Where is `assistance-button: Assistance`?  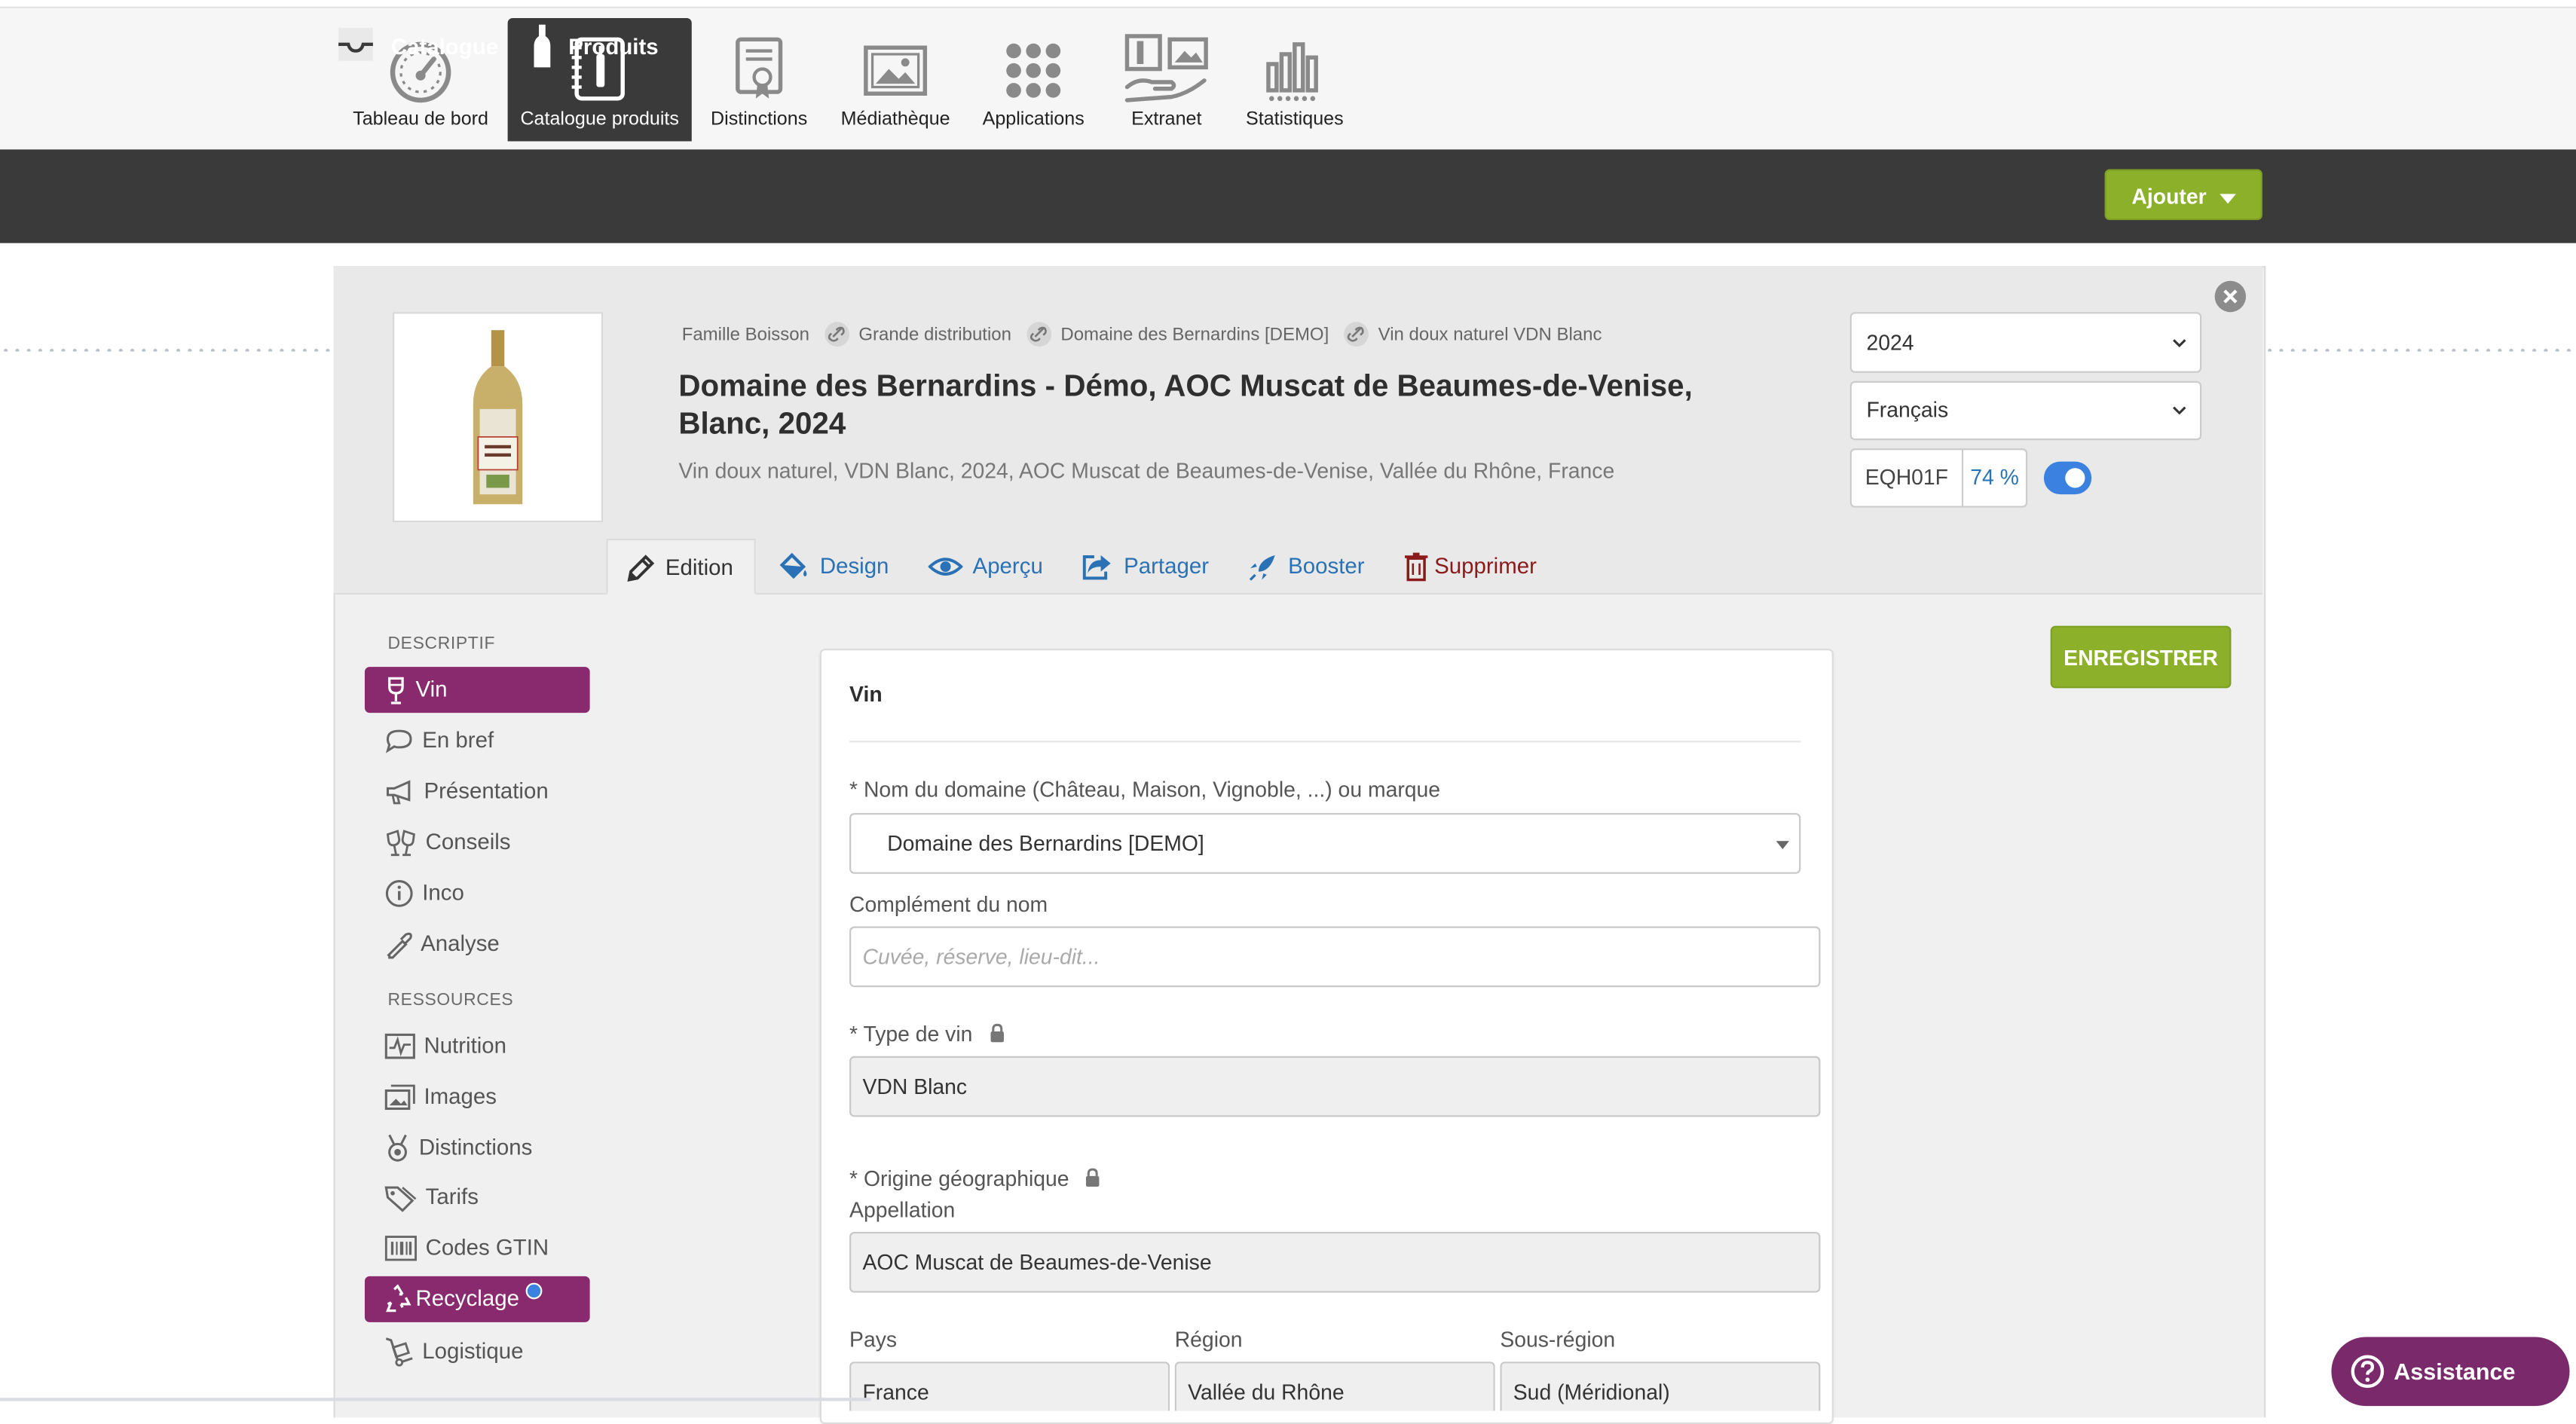 assistance-button: Assistance is located at coordinates (2450, 1372).